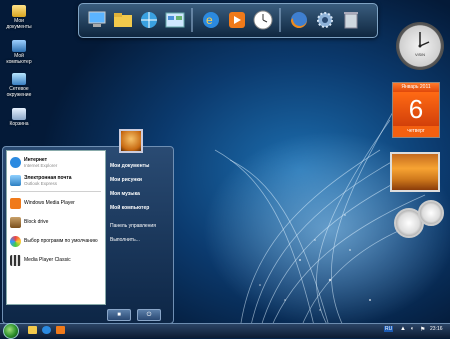  I want to click on calendar-gadget: Январь 2011 6 четверг, so click(416, 110).